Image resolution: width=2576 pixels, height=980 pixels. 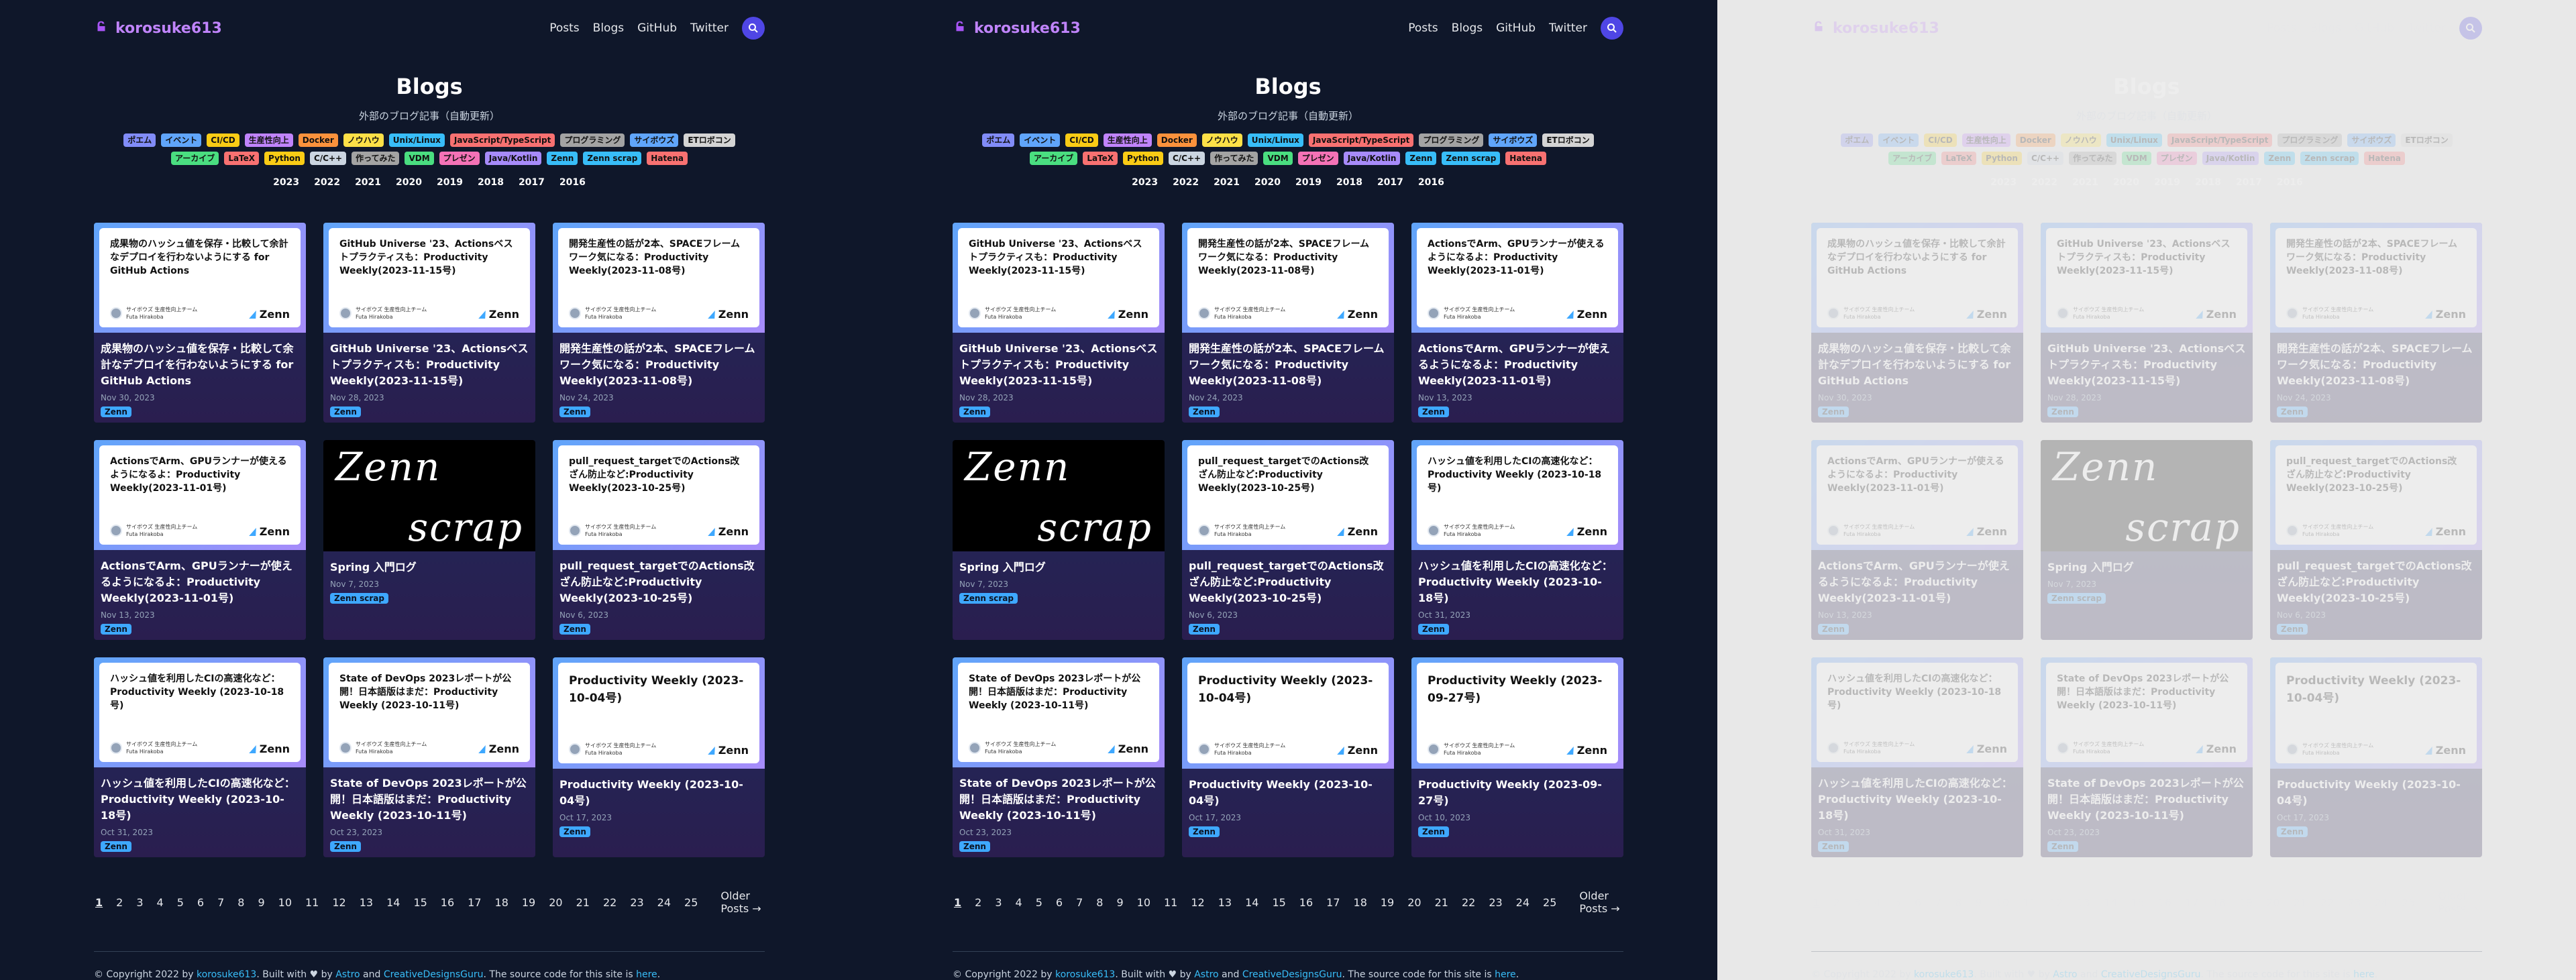 I want to click on tag-filter: Python, so click(x=1143, y=158).